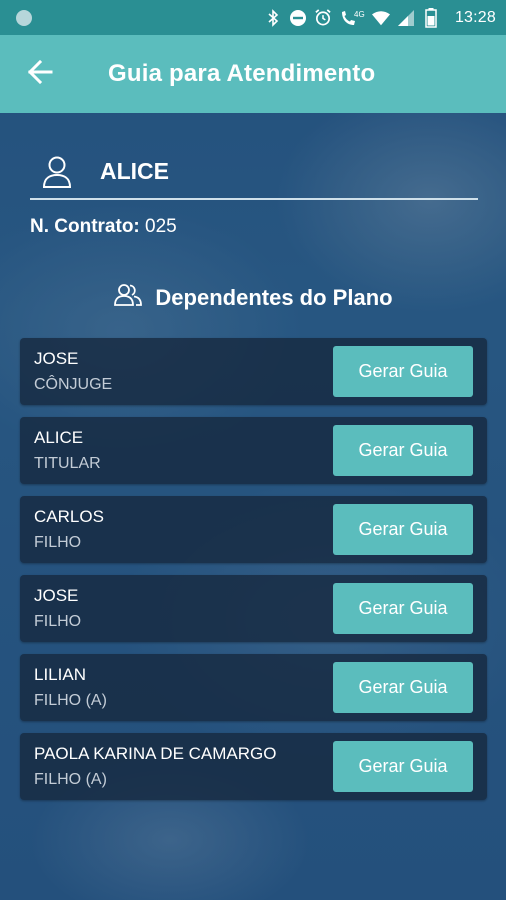  Describe the element at coordinates (24, 17) in the screenshot. I see `notification-dot-icon` at that location.